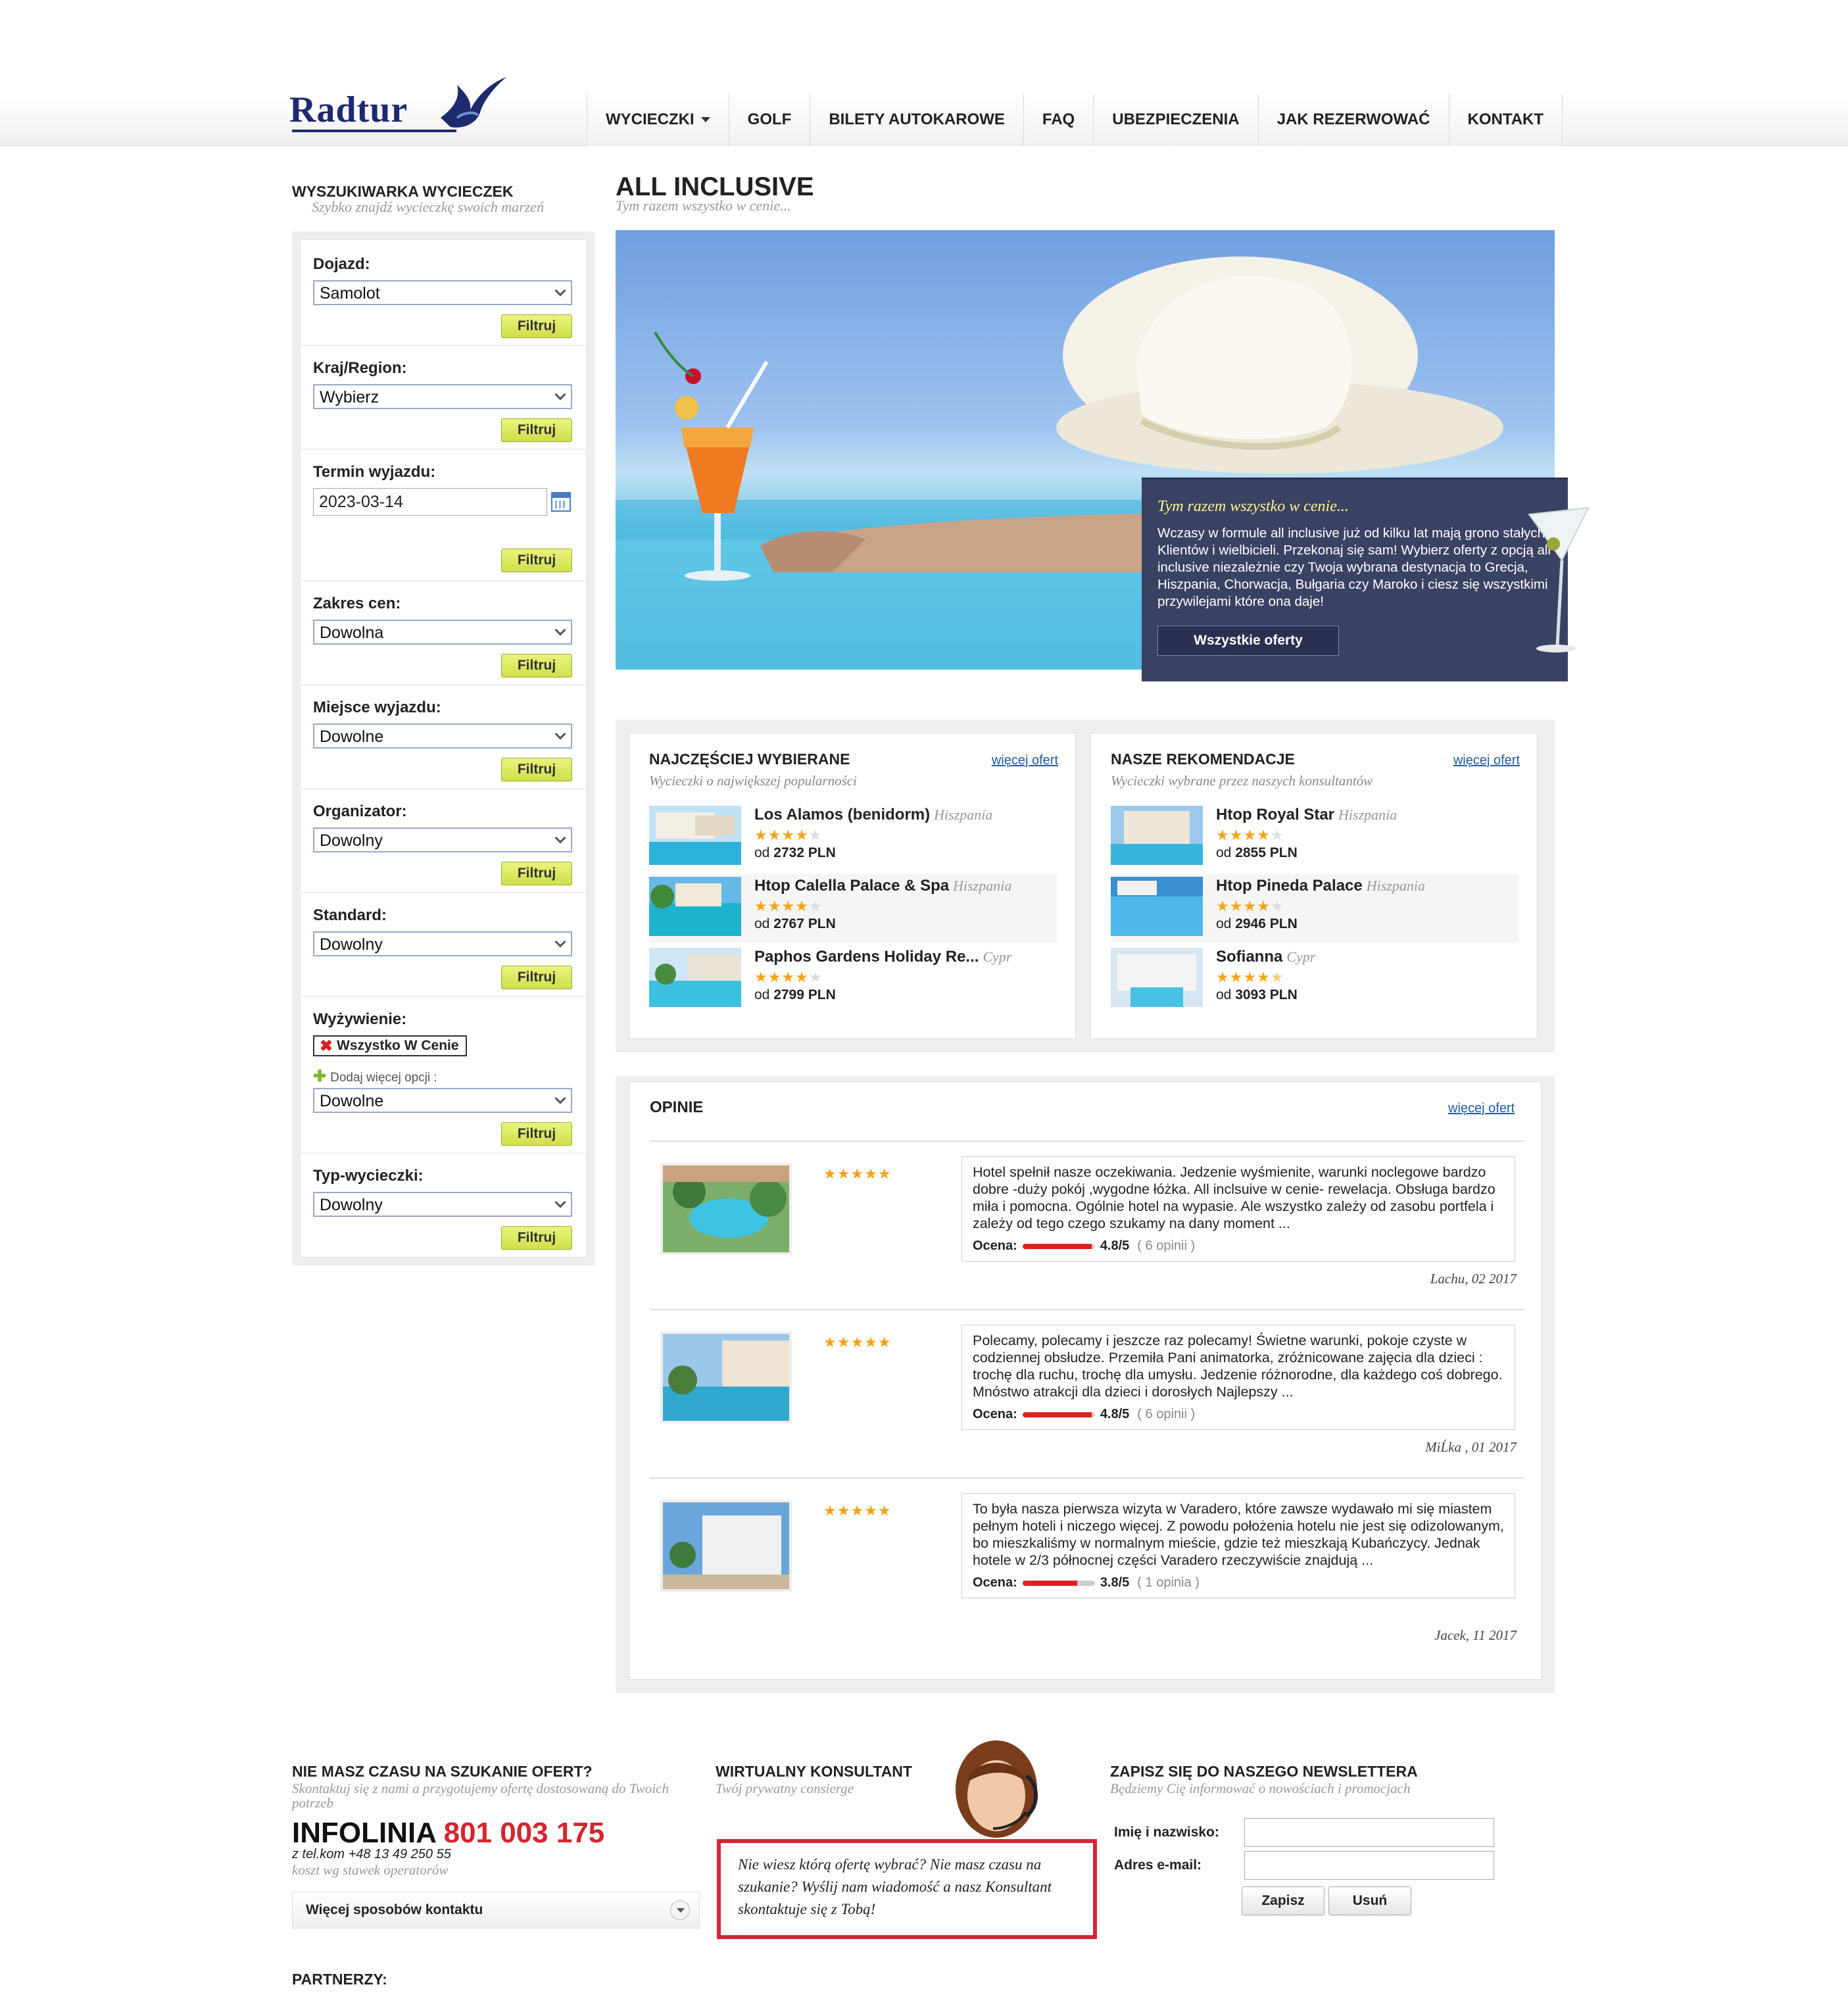  I want to click on nav-kontakt: KONTAKT, so click(1506, 119).